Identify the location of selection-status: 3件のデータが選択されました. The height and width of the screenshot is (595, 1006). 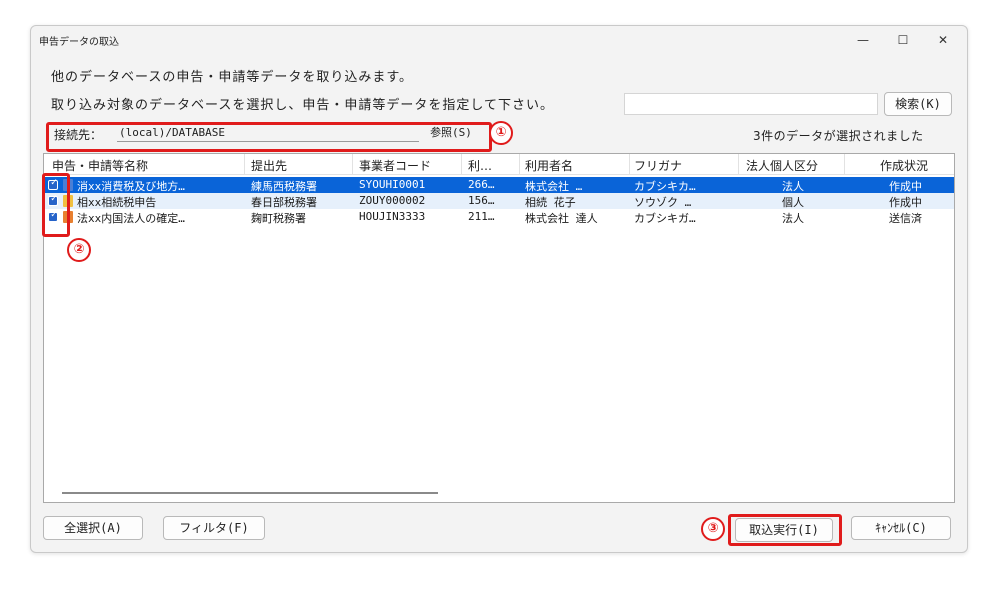
(838, 136).